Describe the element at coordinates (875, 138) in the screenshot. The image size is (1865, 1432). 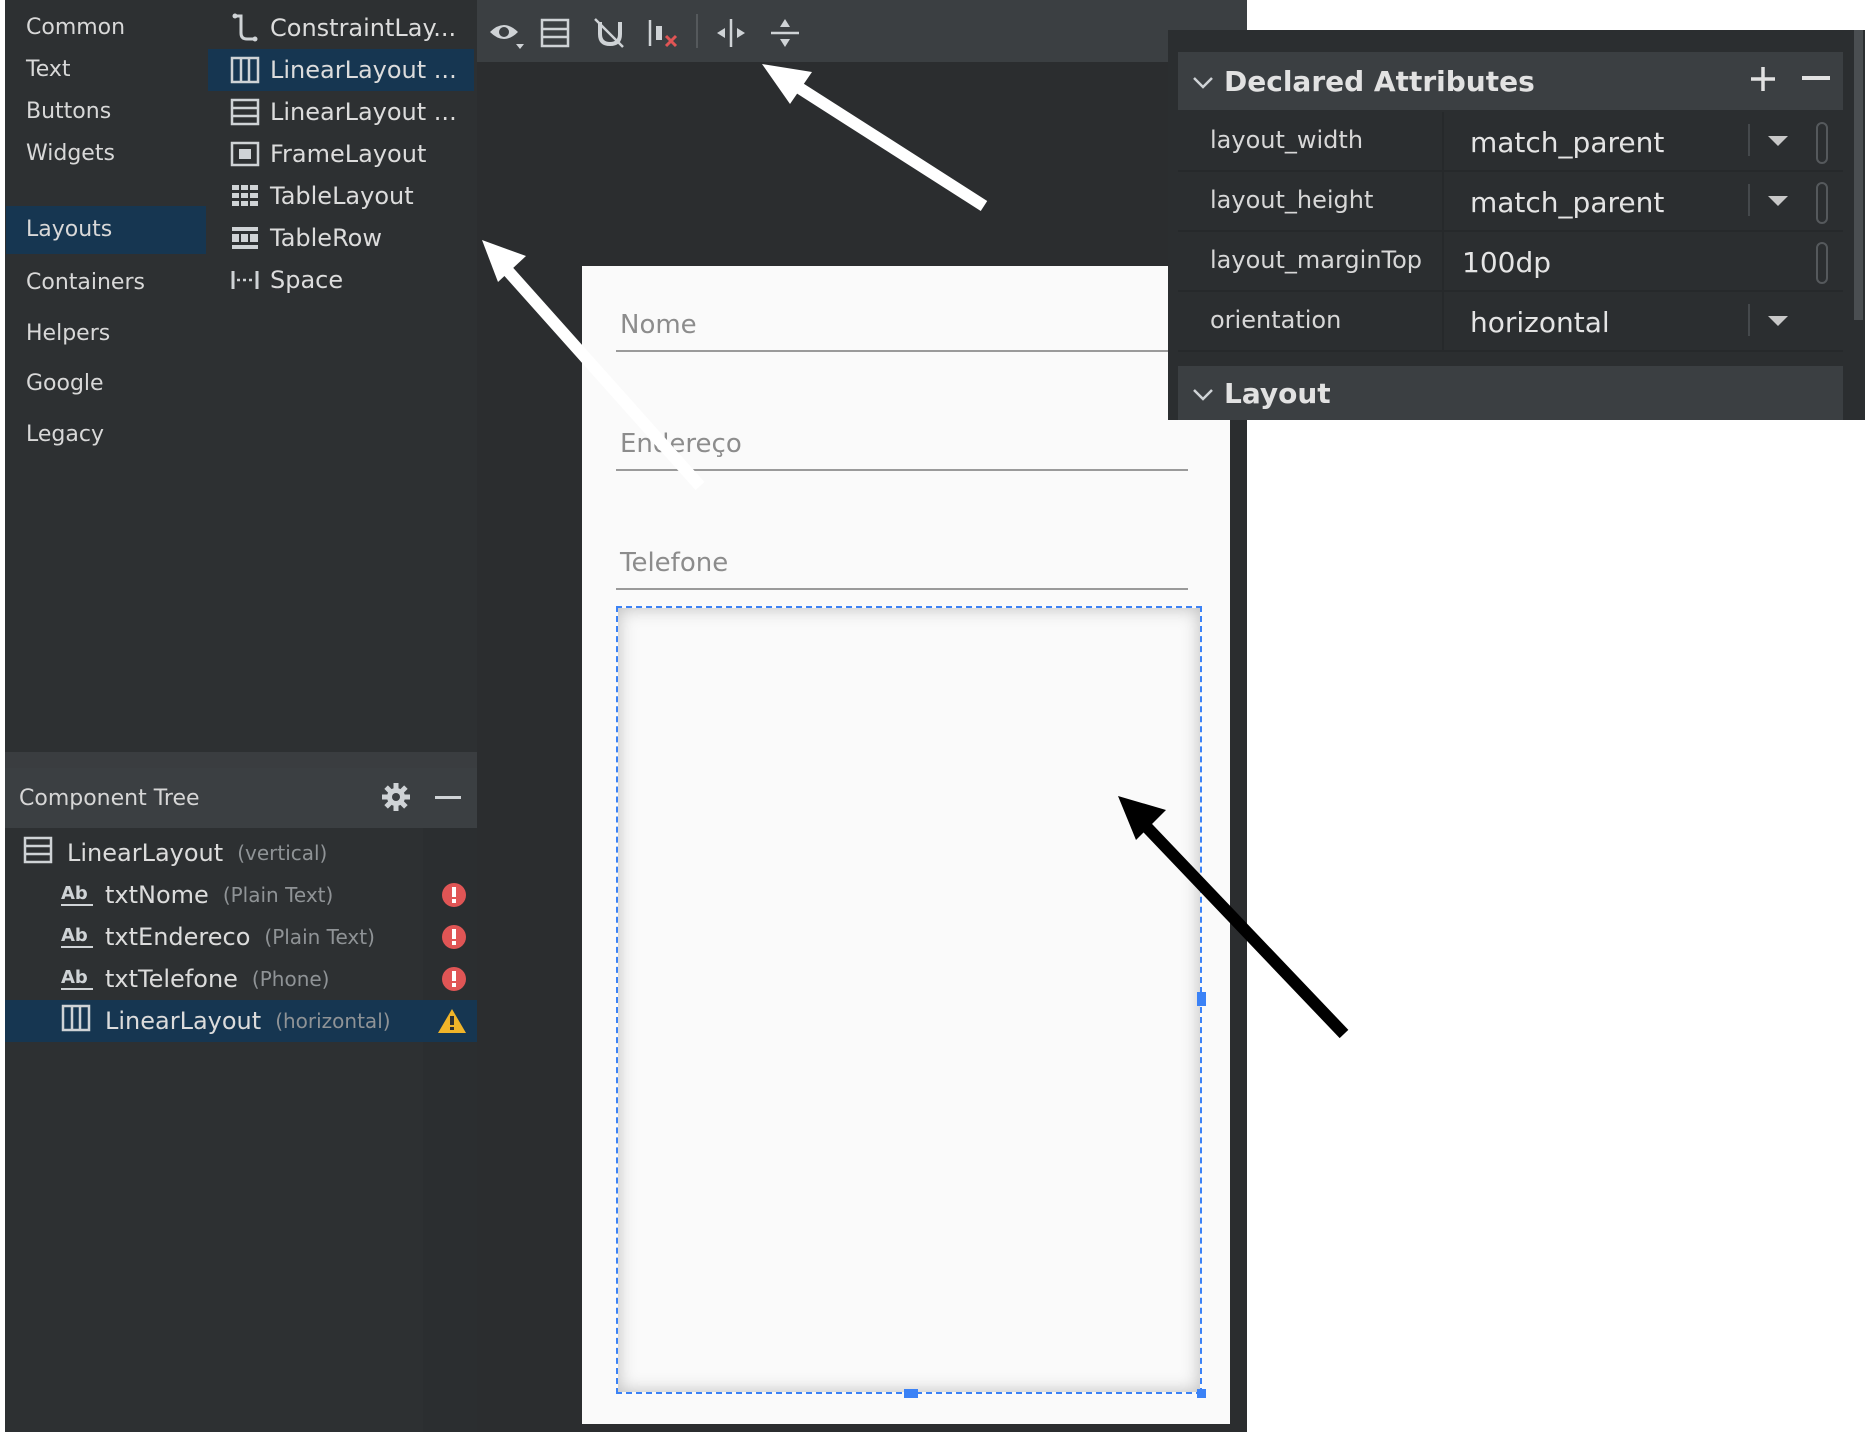
I see `arrow-to-toolbar` at that location.